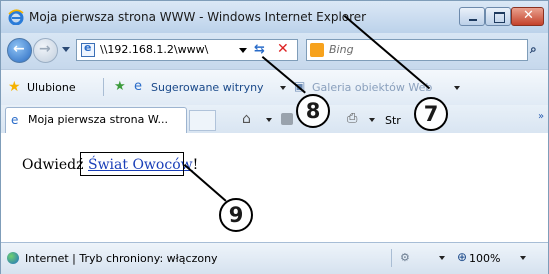  I want to click on back-button: ←, so click(19, 50).